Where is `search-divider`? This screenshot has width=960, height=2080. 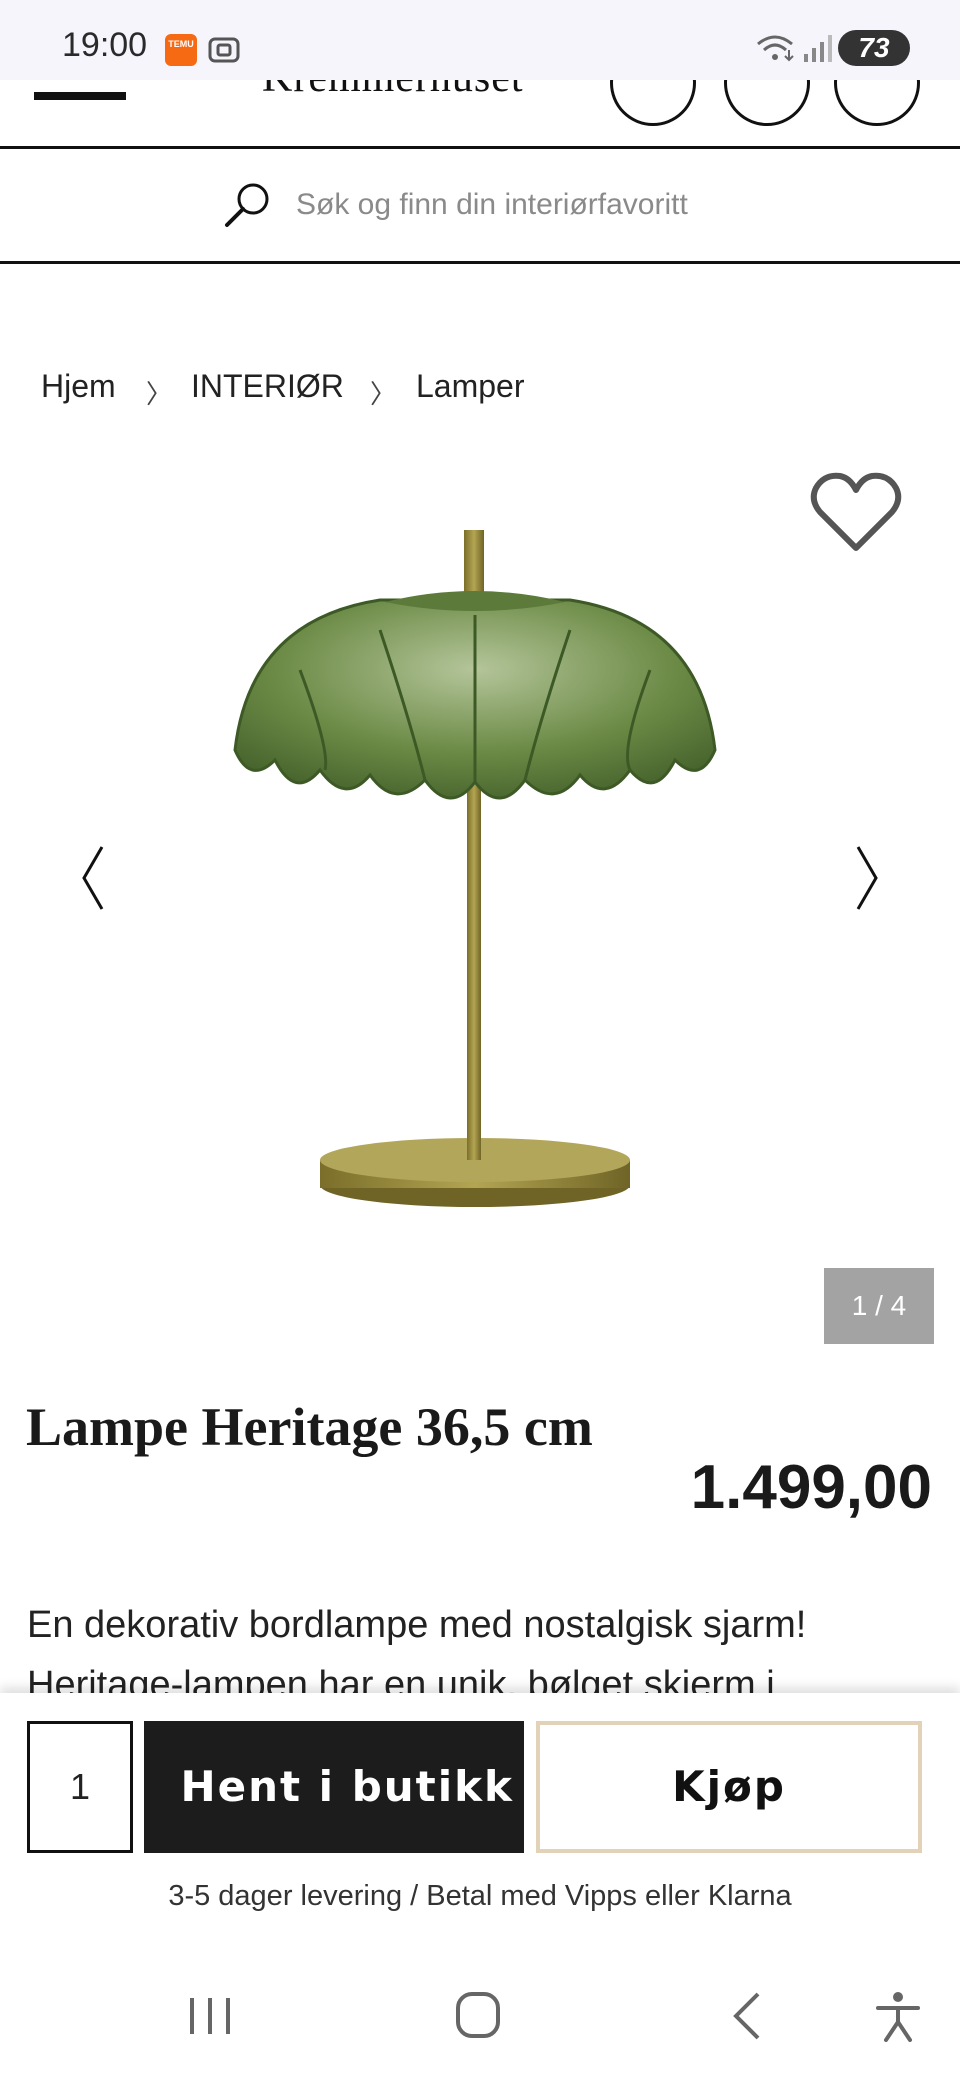 search-divider is located at coordinates (480, 262).